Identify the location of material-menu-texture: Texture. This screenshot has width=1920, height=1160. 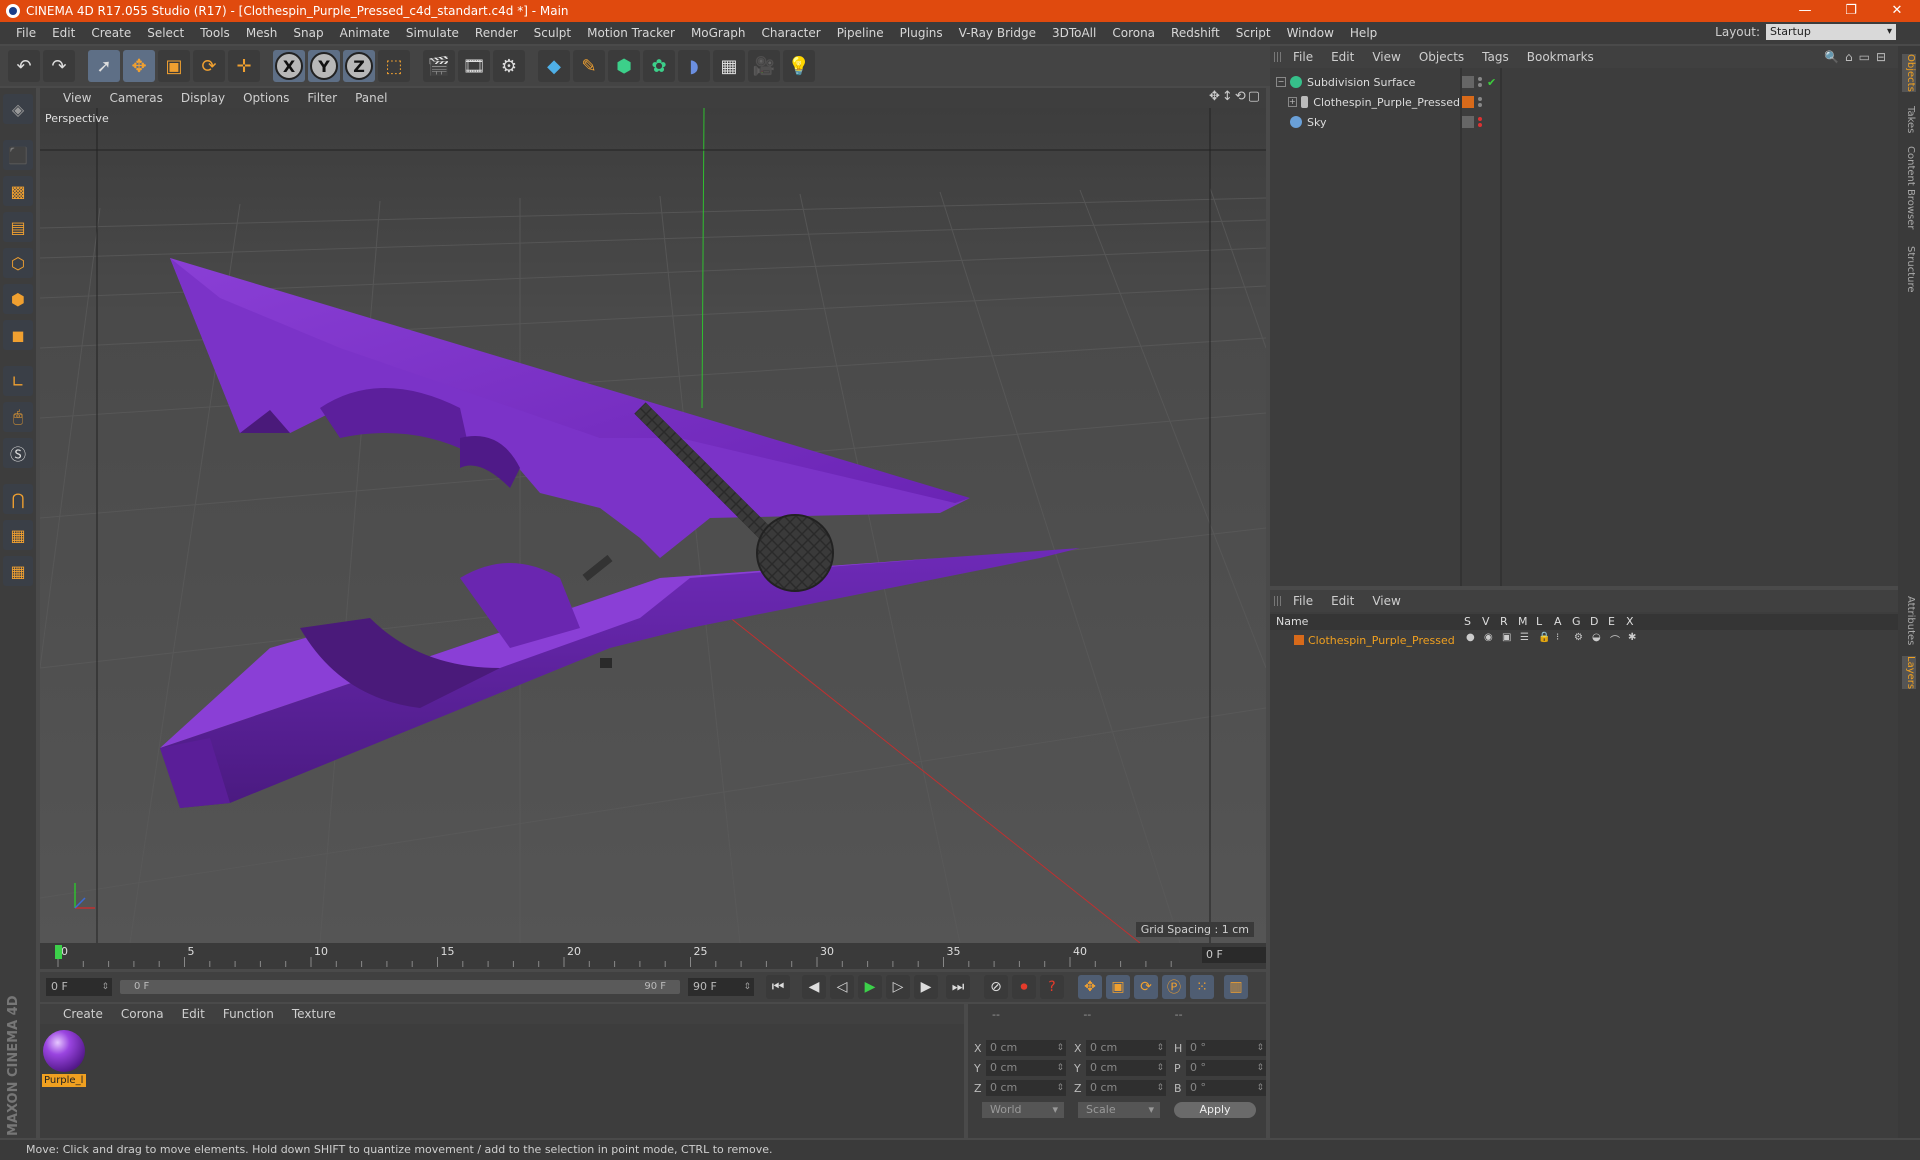
(314, 1014).